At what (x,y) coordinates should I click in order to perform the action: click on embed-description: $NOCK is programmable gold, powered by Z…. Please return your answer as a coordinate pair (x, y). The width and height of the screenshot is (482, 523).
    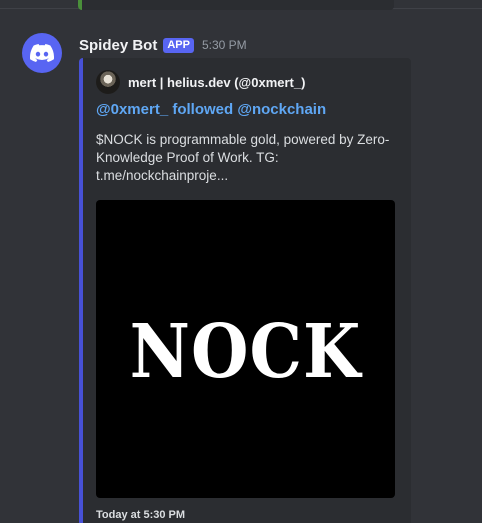
    Looking at the image, I should click on (243, 157).